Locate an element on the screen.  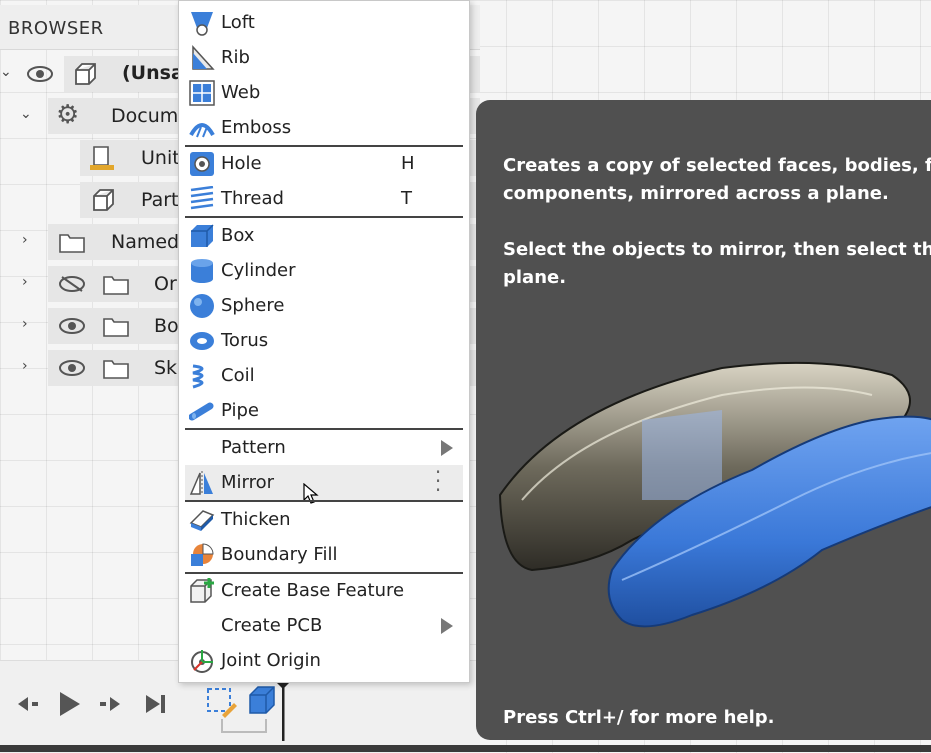
menu-item-web: Web is located at coordinates (324, 92).